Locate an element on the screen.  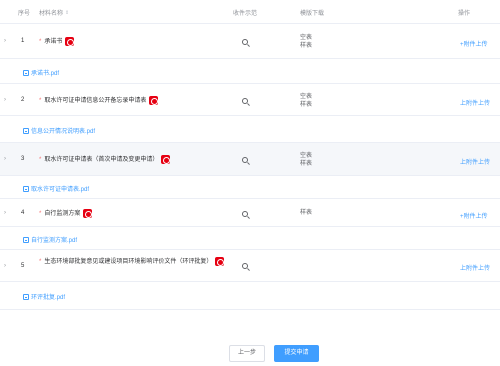
material-name: * 自行监测方案 is located at coordinates (66, 214).